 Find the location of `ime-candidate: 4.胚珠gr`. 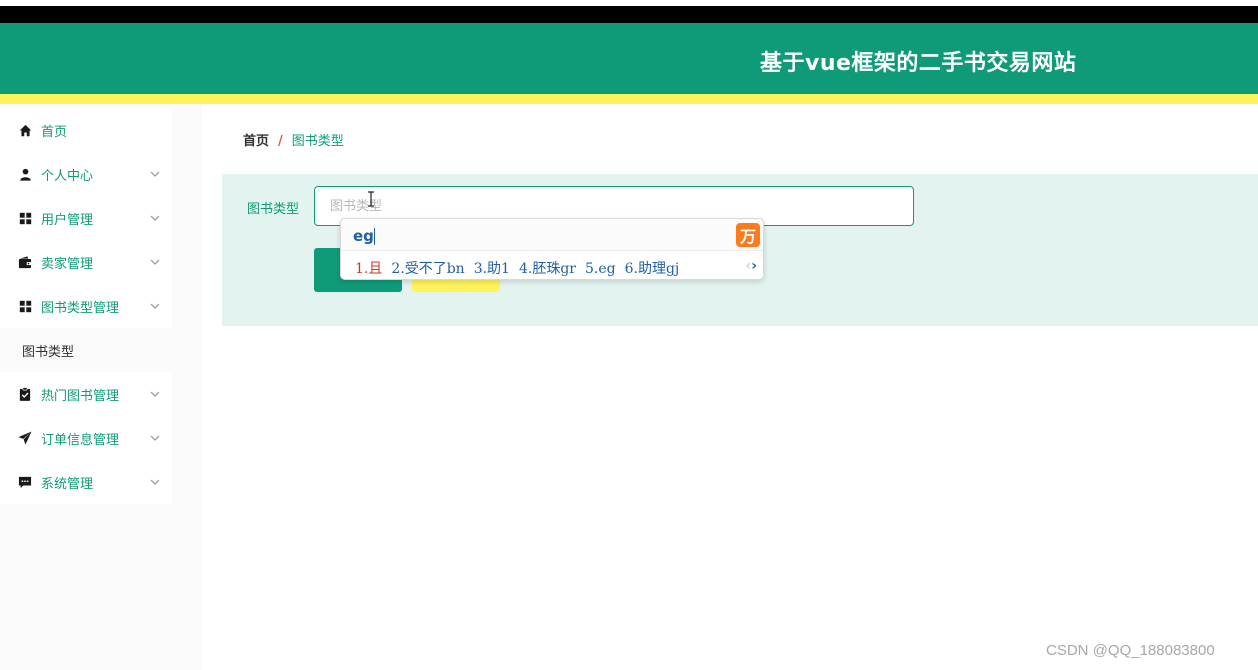

ime-candidate: 4.胚珠gr is located at coordinates (547, 269).